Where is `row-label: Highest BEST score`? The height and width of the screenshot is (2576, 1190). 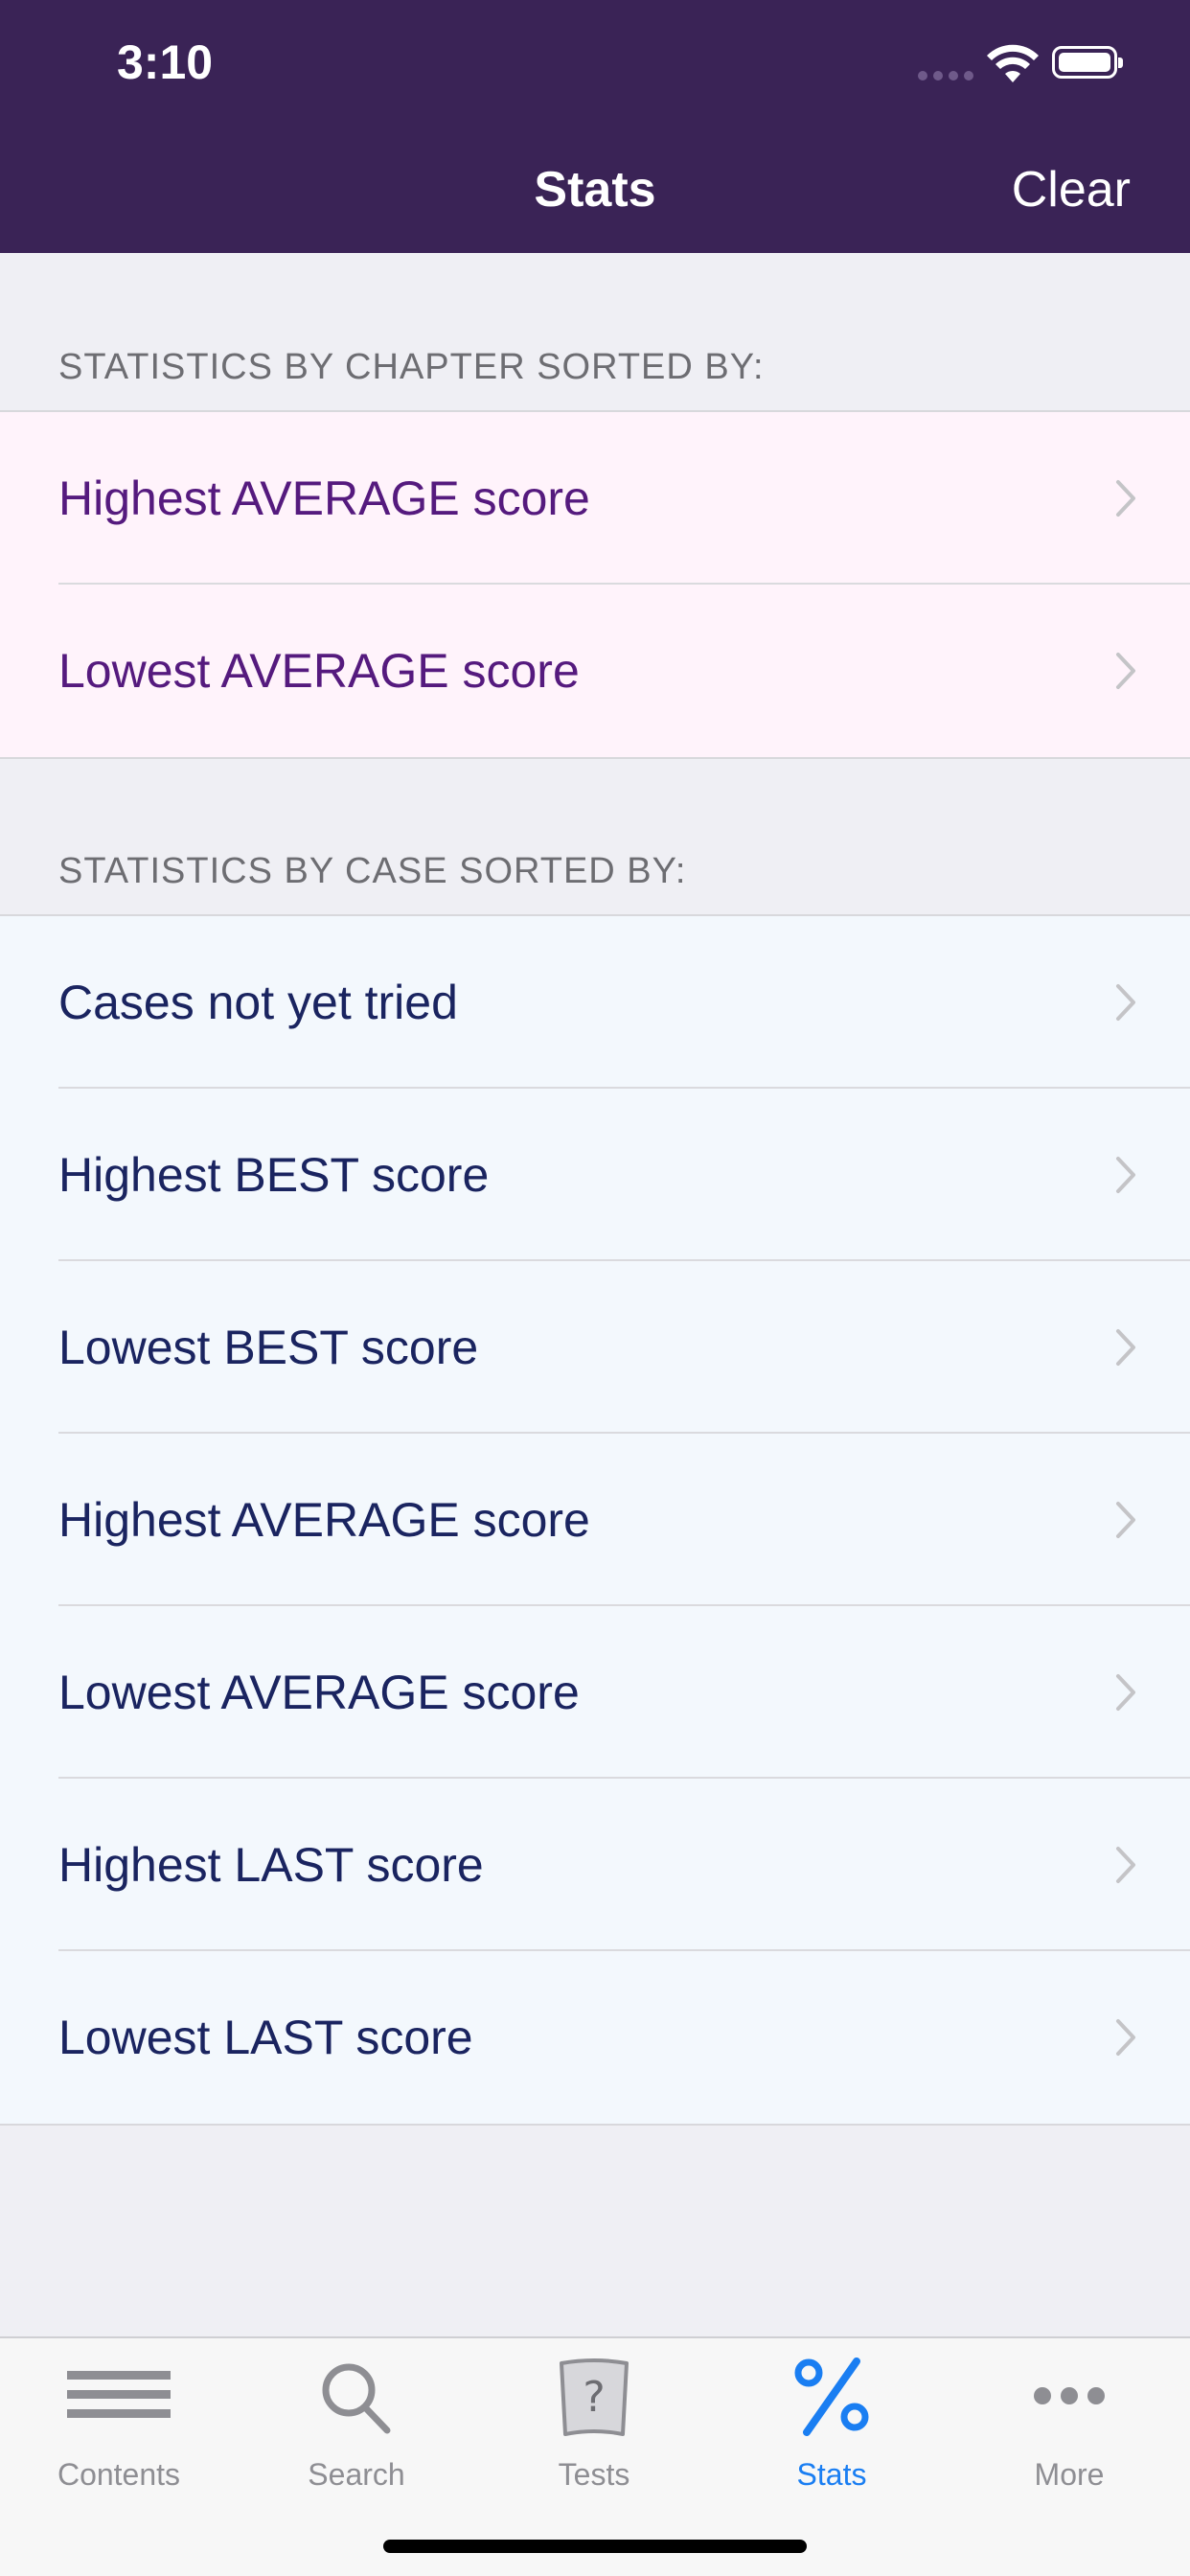
row-label: Highest BEST score is located at coordinates (274, 1175).